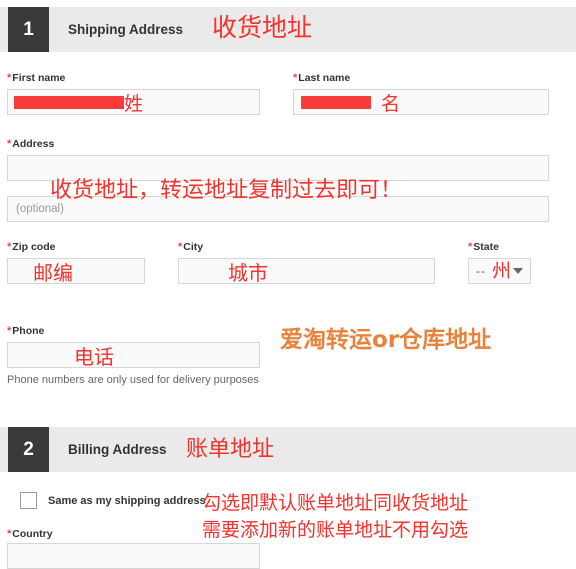 The width and height of the screenshot is (576, 569). What do you see at coordinates (322, 78) in the screenshot?
I see `last-name-label: *Last name` at bounding box center [322, 78].